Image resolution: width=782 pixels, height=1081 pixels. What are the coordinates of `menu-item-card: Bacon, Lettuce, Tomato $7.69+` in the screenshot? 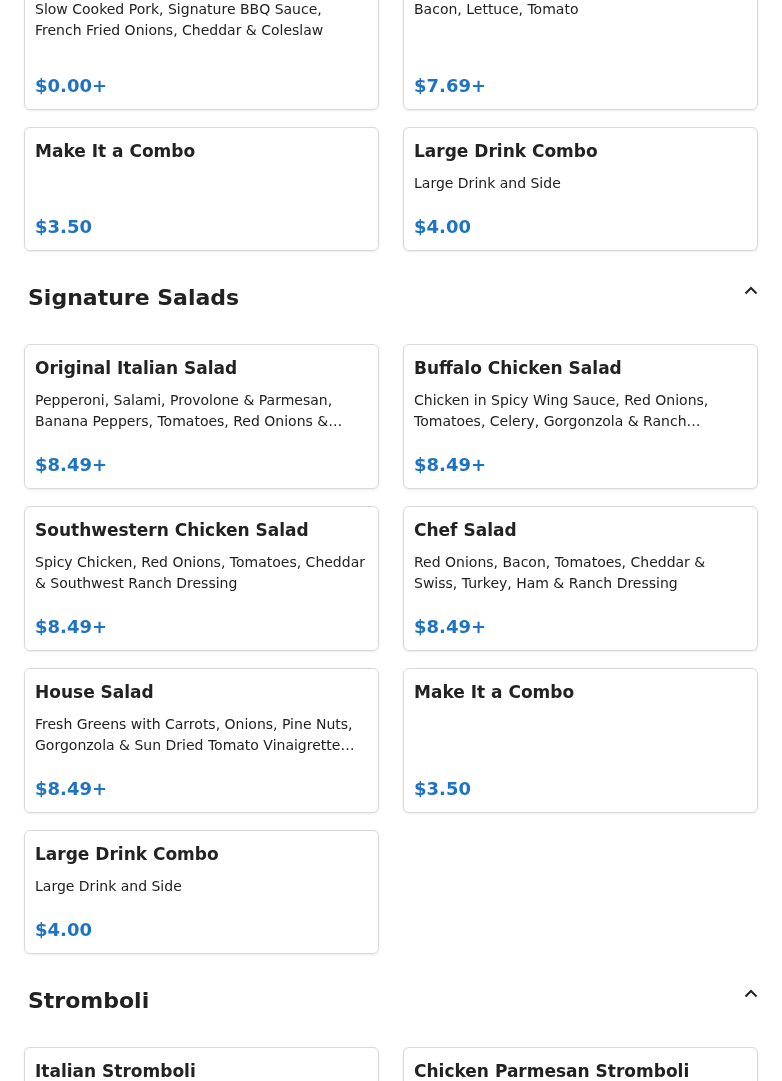 It's located at (580, 55).